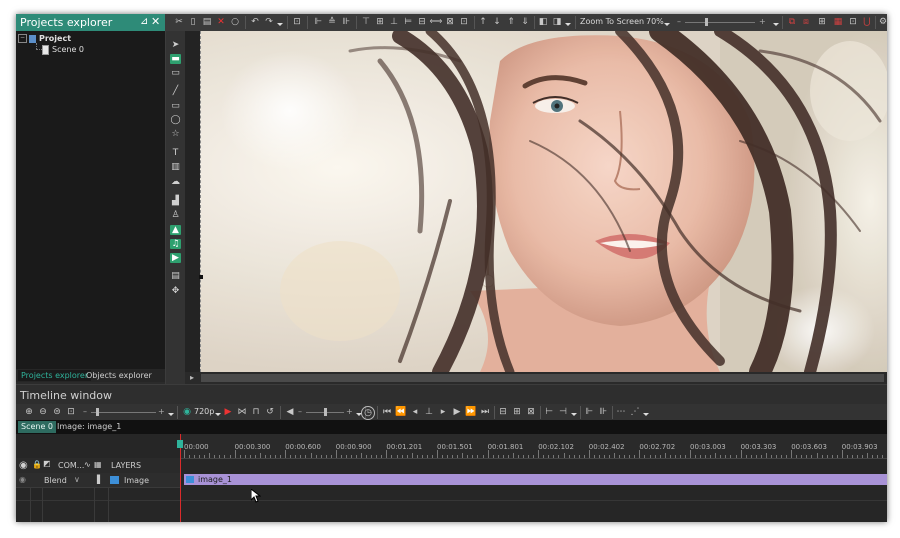 This screenshot has height=538, width=900. I want to click on track-row-image: ◉ Blend ∨ ▌ Image, so click(98, 480).